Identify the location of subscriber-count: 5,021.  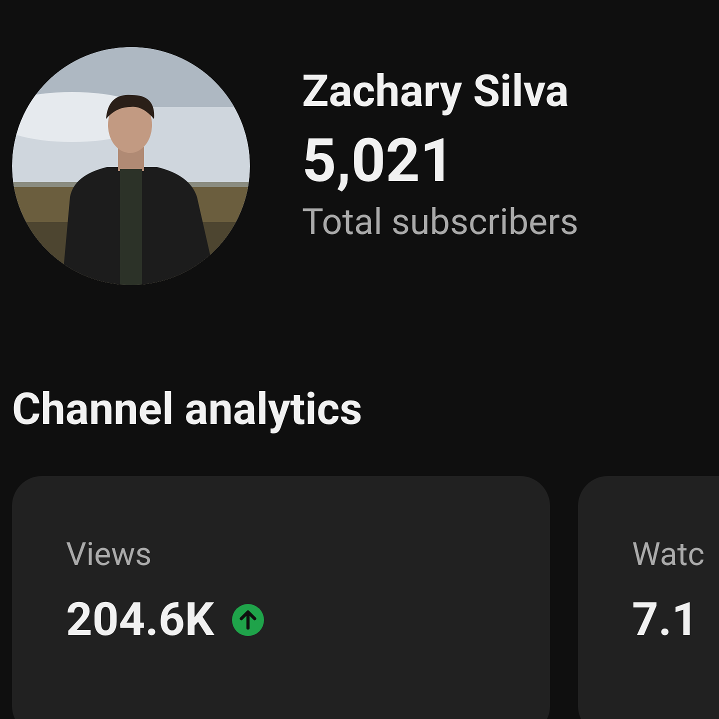
(379, 161).